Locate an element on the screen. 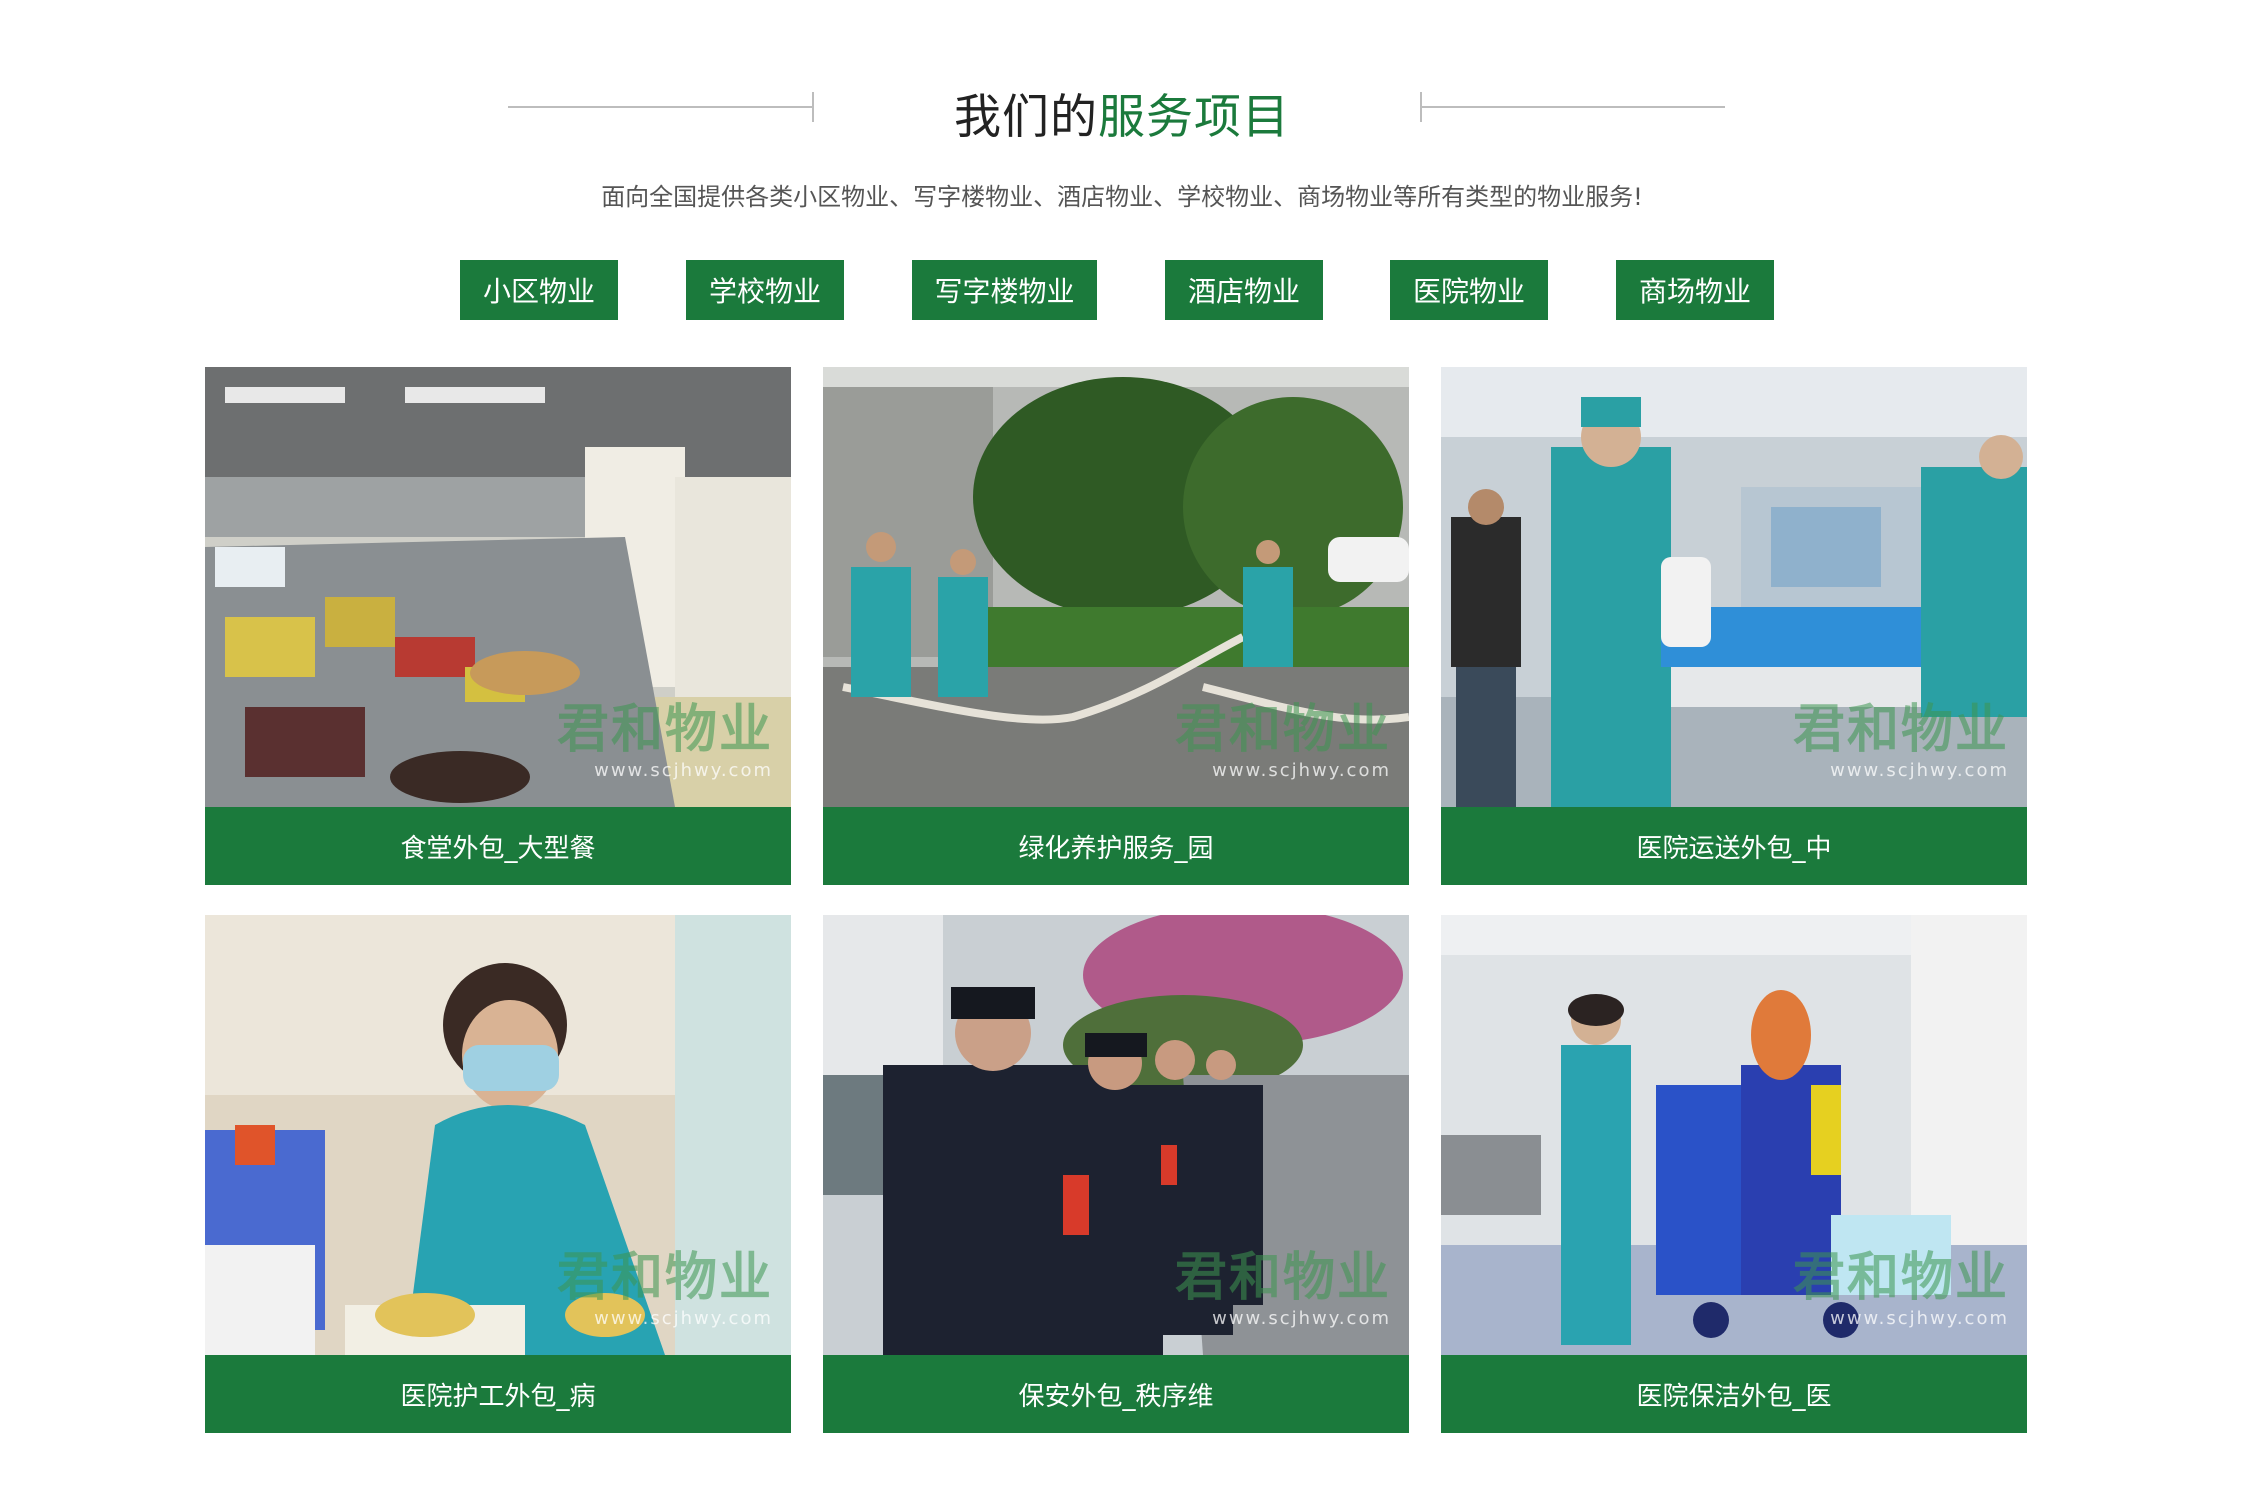 The image size is (2244, 1491). card-caption: 保安外包_秩序维 is located at coordinates (1116, 1394).